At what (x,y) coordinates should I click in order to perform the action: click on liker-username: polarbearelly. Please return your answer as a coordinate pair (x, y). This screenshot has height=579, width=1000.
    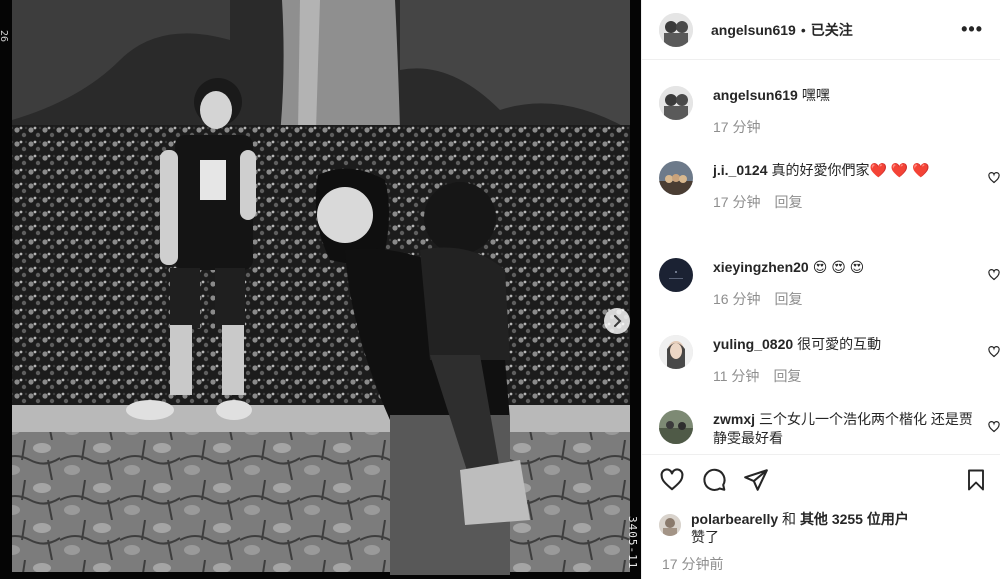
    Looking at the image, I should click on (734, 519).